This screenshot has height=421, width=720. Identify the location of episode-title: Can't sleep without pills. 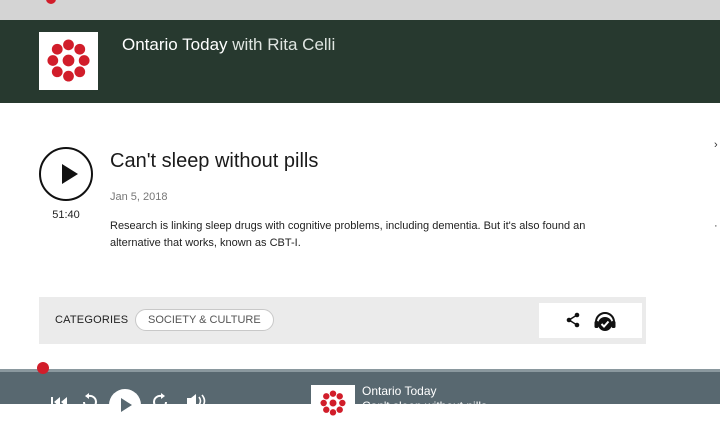
(214, 161).